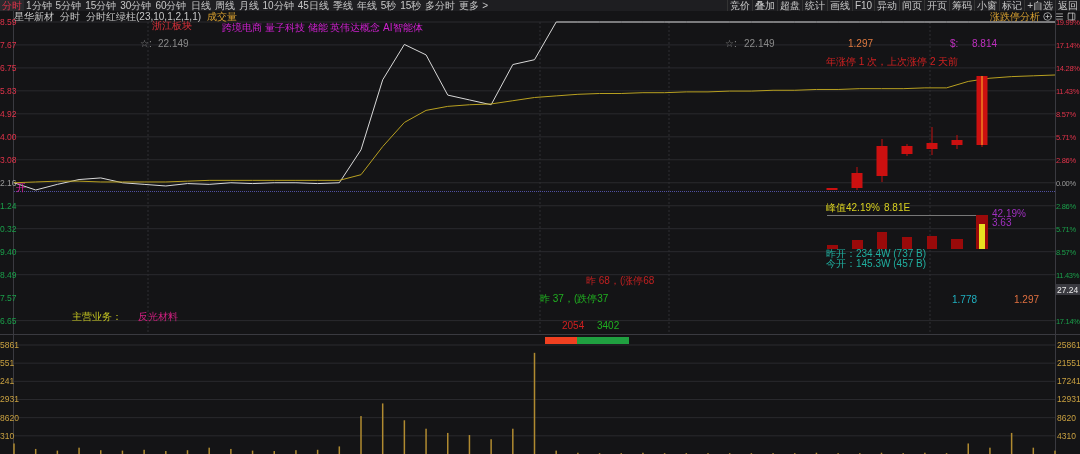 The height and width of the screenshot is (454, 1080). What do you see at coordinates (474, 5) in the screenshot?
I see `period-tab: 更多 >` at bounding box center [474, 5].